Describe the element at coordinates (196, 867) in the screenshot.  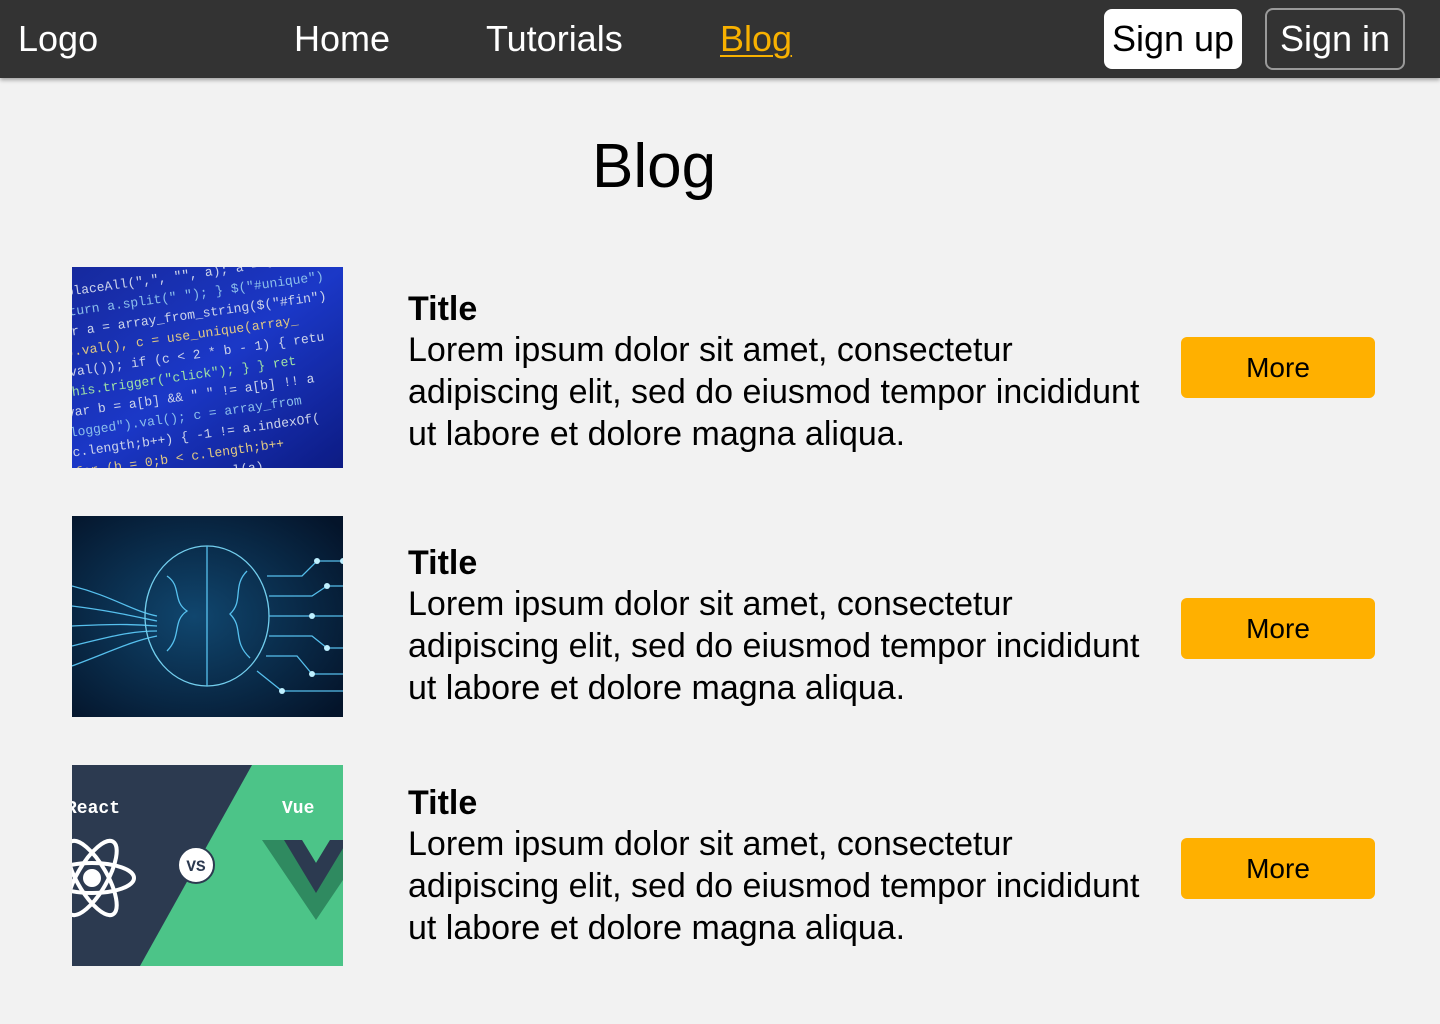
I see `vs-badge: VS` at that location.